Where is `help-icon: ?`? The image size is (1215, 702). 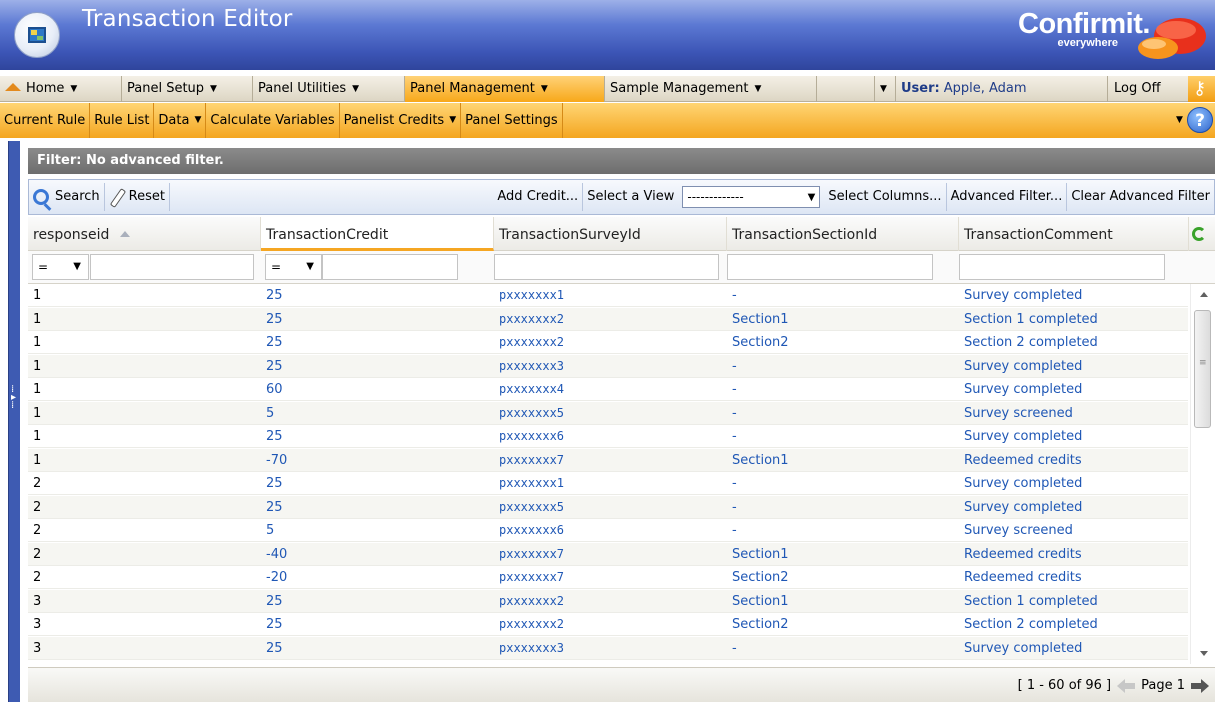
help-icon: ? is located at coordinates (1200, 120).